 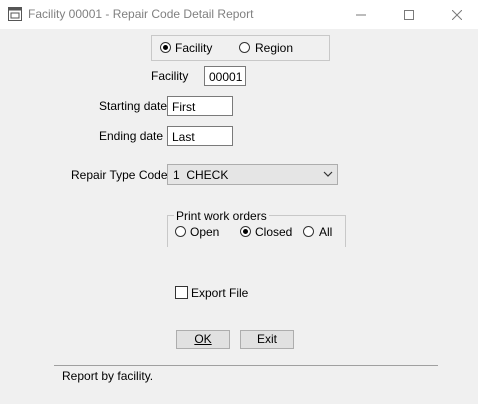 I want to click on open-radio: Open, so click(x=200, y=232).